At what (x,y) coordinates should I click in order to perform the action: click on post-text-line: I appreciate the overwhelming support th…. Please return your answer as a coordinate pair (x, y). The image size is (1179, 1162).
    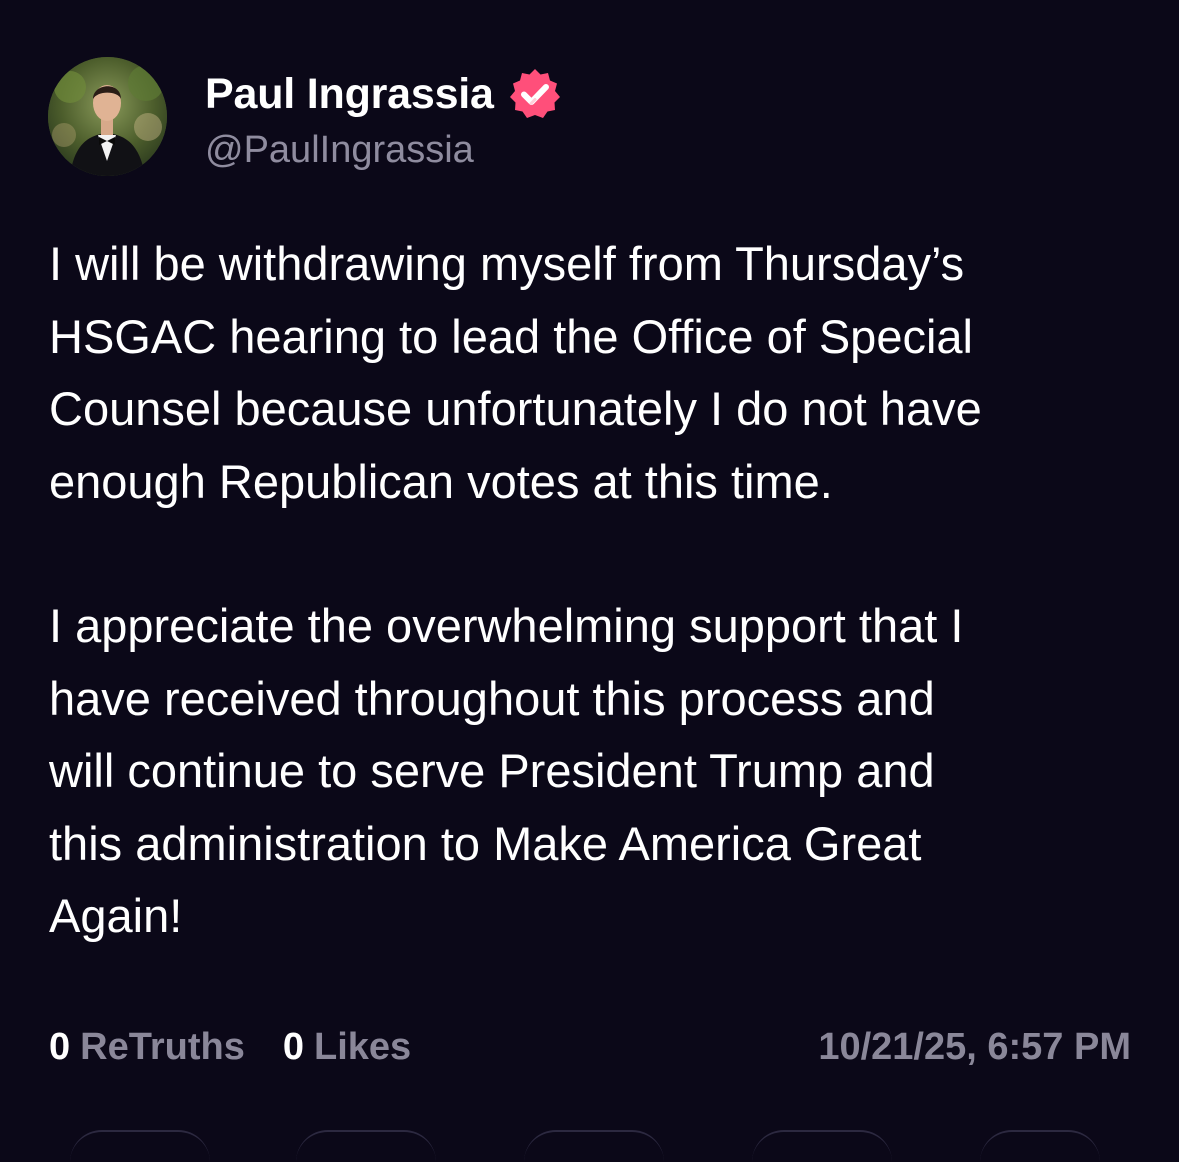
    Looking at the image, I should click on (506, 625).